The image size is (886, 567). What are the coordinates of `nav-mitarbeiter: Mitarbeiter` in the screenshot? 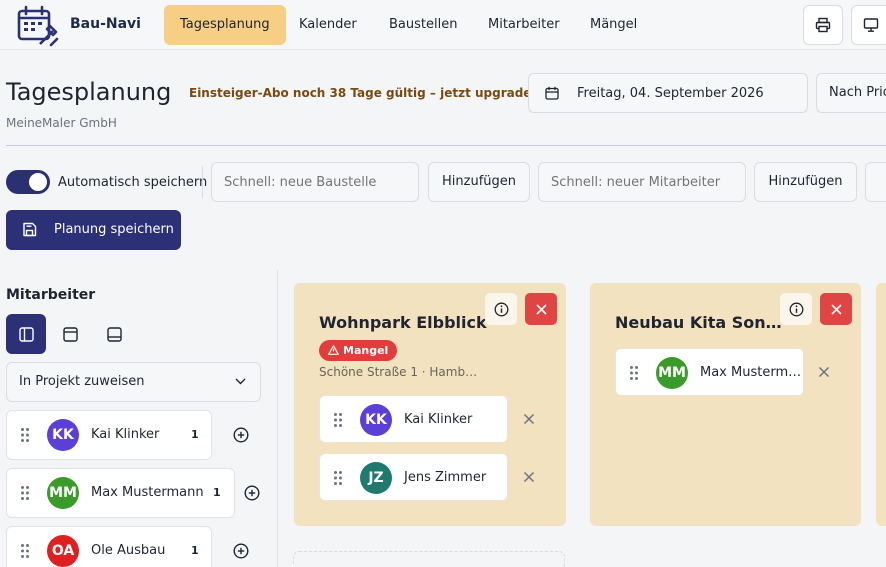 It's located at (524, 25).